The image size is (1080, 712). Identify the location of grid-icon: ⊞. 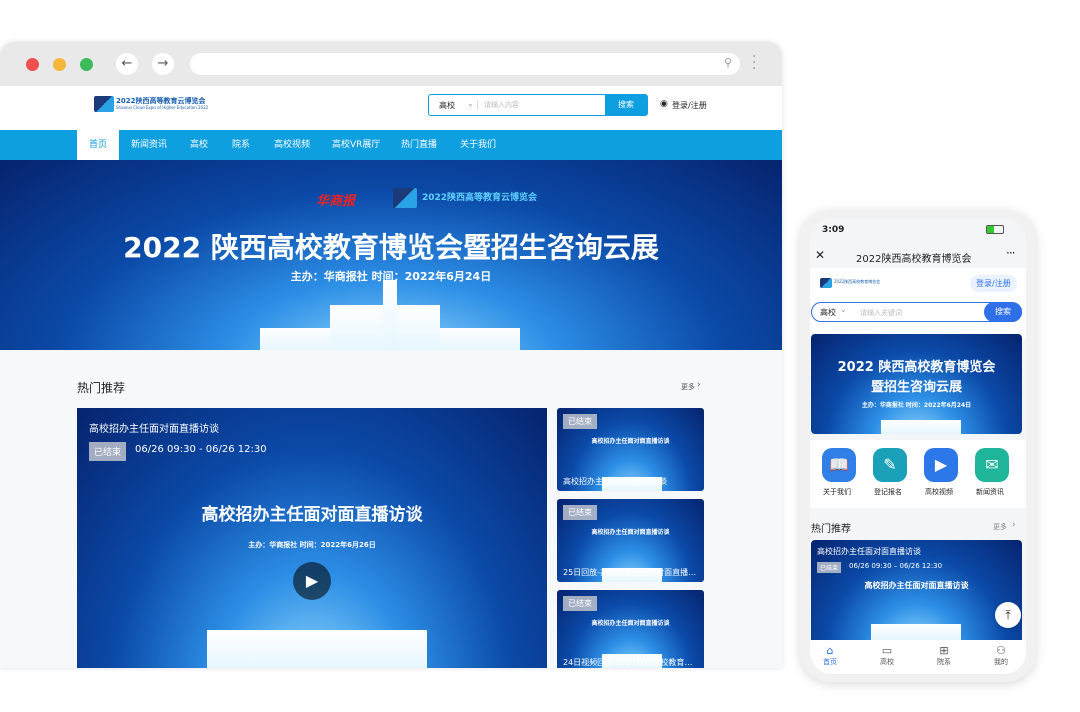
(944, 650).